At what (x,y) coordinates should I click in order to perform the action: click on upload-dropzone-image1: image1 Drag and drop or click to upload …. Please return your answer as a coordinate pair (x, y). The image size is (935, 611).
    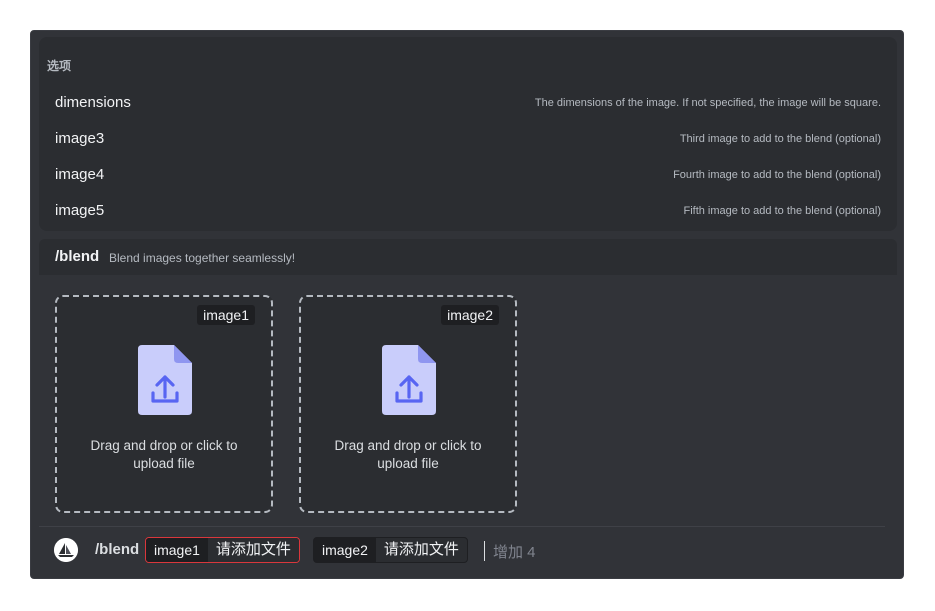
    Looking at the image, I should click on (164, 404).